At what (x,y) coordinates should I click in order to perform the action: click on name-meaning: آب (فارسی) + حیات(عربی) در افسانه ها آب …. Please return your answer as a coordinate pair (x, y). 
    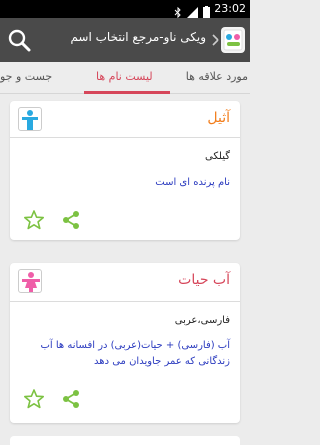
    Looking at the image, I should click on (135, 353).